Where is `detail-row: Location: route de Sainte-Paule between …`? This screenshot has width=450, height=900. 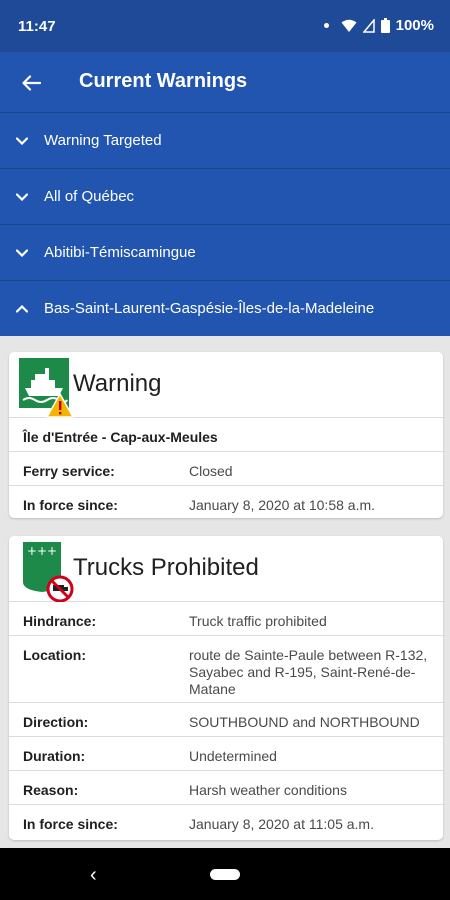 detail-row: Location: route de Sainte-Paule between … is located at coordinates (226, 669).